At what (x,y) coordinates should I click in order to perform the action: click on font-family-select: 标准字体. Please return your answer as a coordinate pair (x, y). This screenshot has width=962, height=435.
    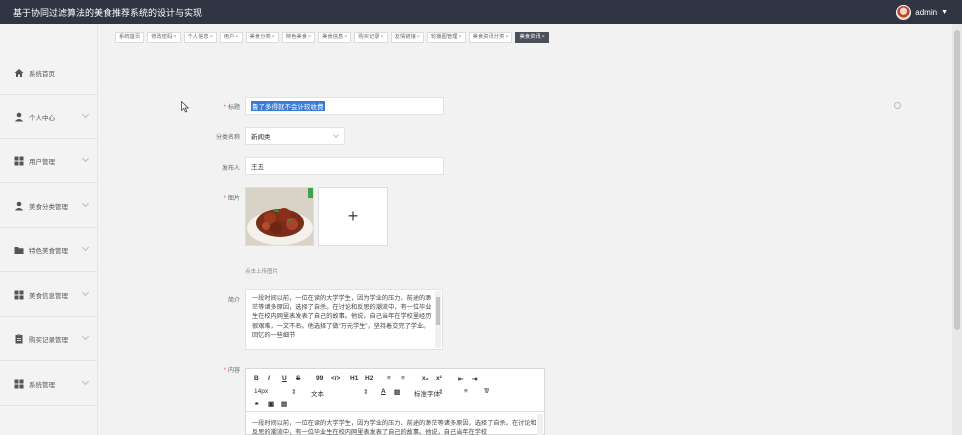
    Looking at the image, I should click on (427, 393).